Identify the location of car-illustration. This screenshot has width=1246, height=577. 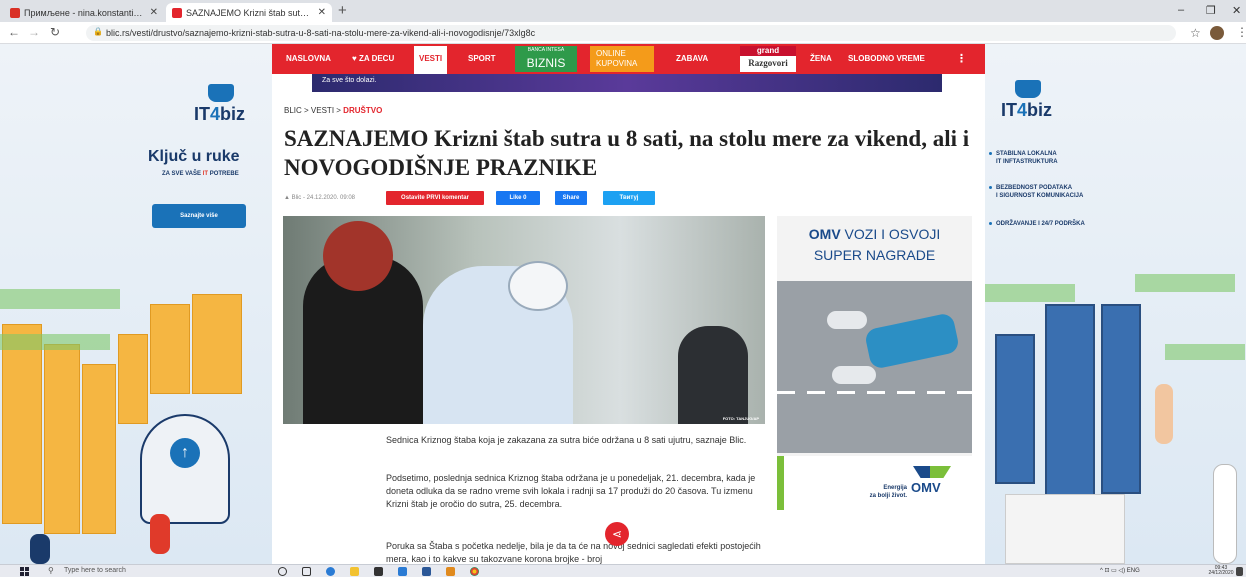
(912, 341).